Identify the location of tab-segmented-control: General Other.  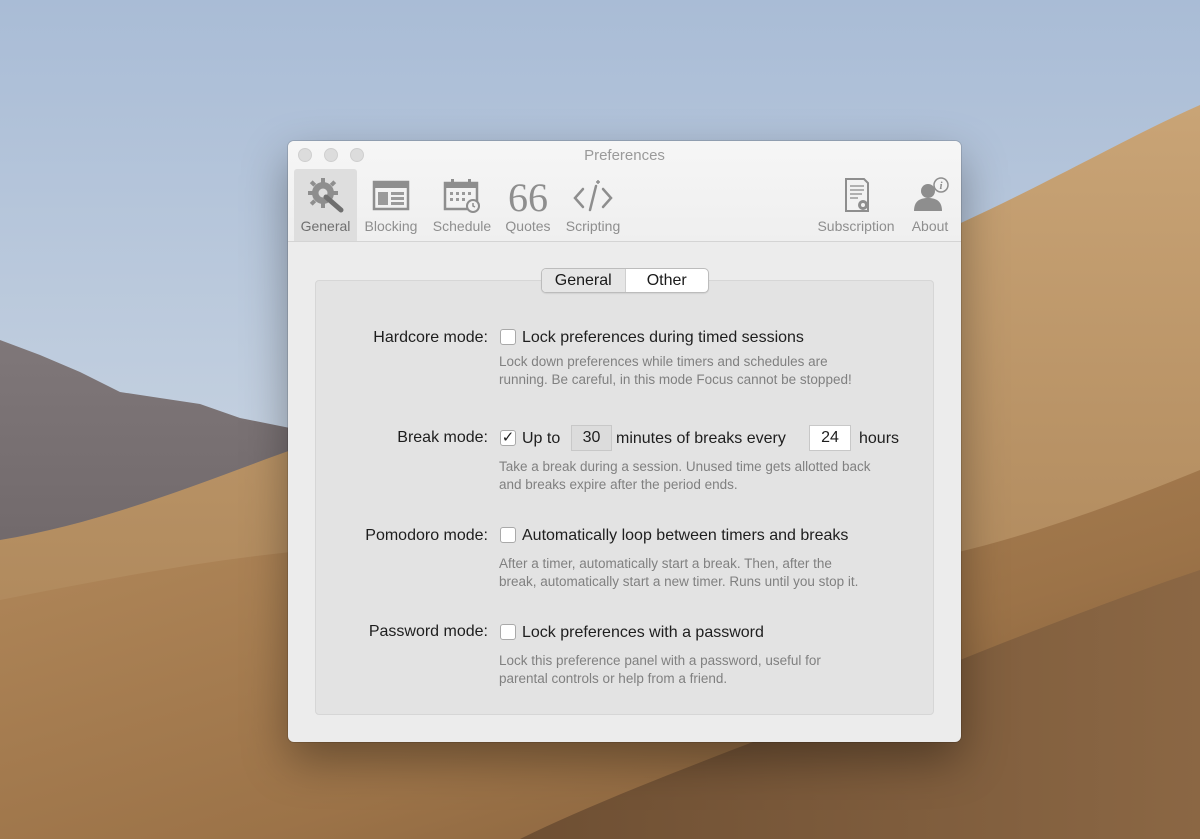
(625, 280).